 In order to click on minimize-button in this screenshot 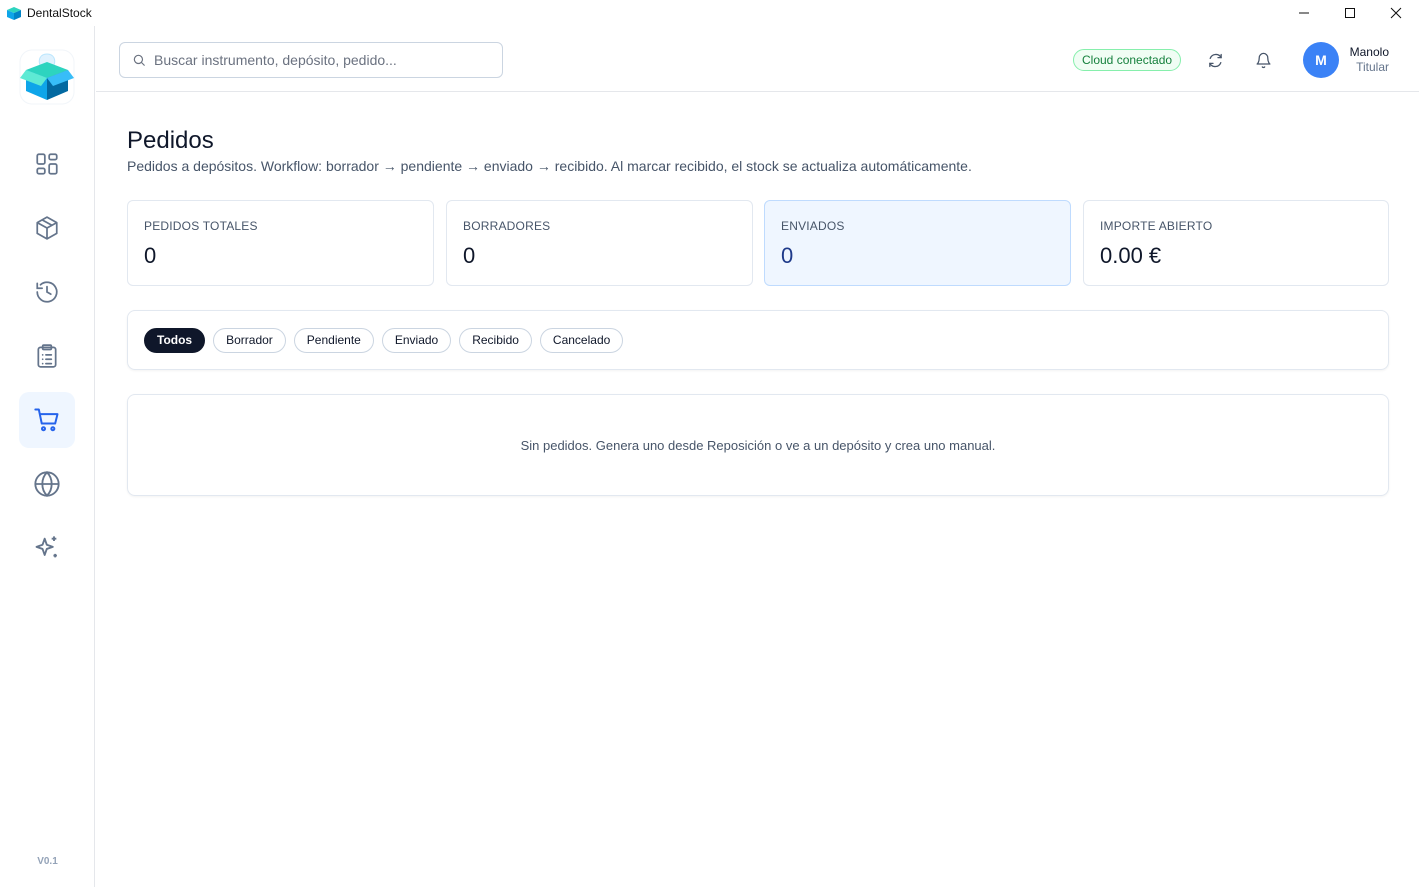, I will do `click(1304, 13)`.